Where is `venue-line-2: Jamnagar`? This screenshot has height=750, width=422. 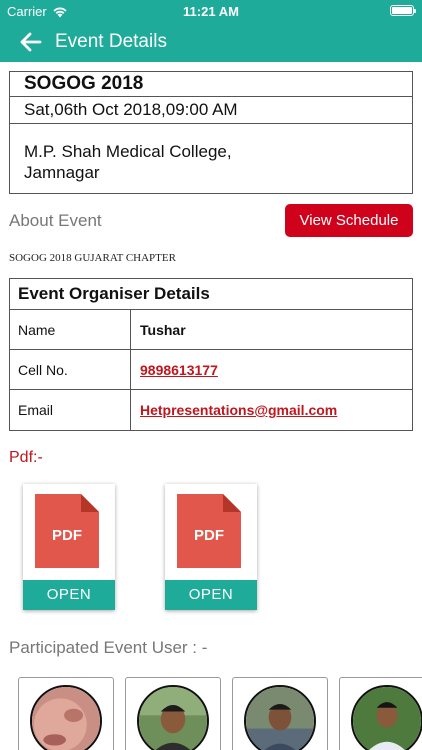
venue-line-2: Jamnagar is located at coordinates (62, 172).